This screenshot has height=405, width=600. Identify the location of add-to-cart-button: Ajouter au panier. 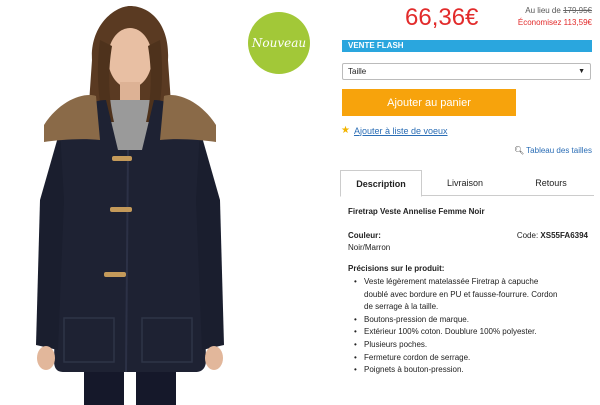
(429, 102).